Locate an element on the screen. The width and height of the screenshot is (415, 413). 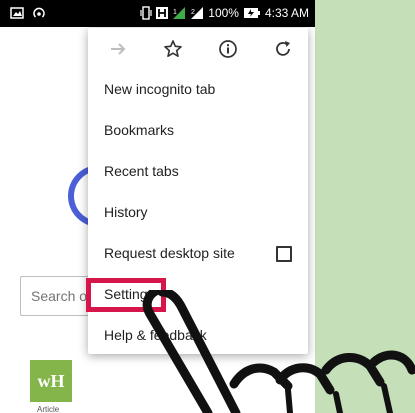
hotspot-icon is located at coordinates (39, 12).